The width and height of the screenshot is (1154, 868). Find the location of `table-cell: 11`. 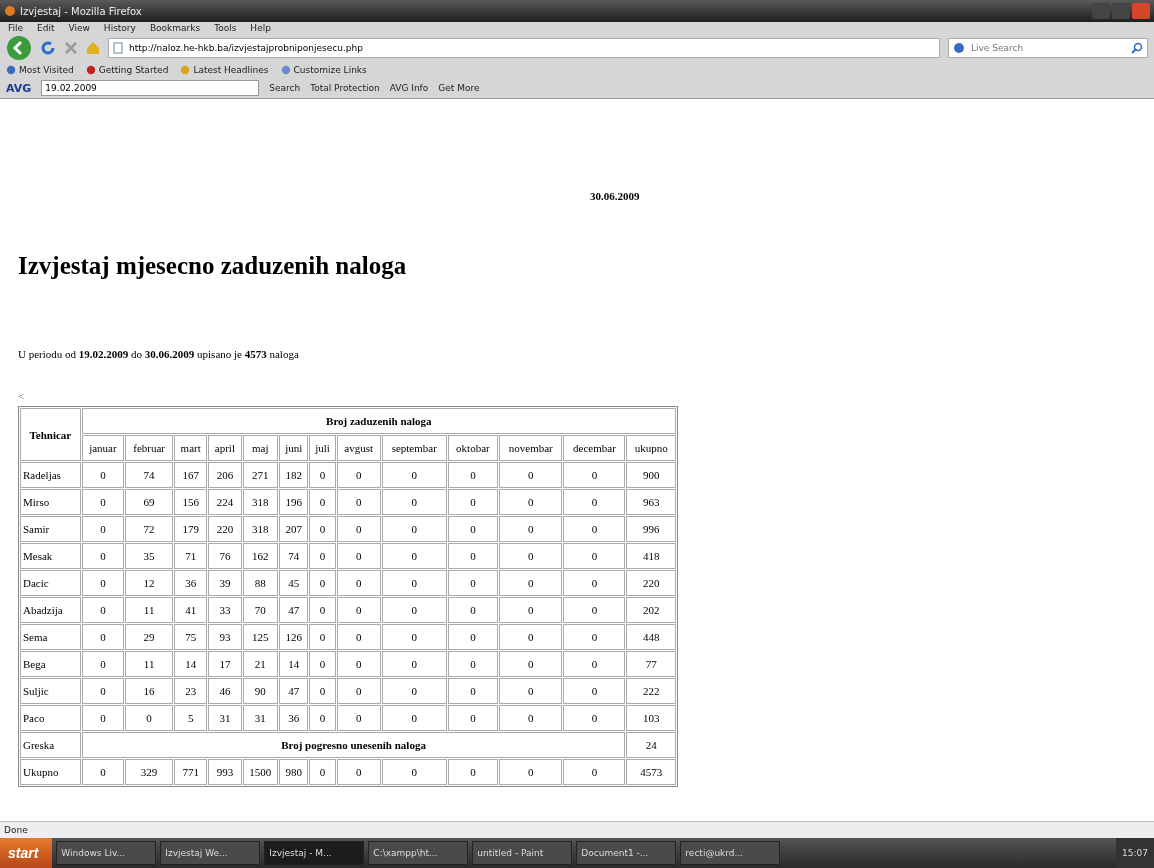

table-cell: 11 is located at coordinates (149, 610).